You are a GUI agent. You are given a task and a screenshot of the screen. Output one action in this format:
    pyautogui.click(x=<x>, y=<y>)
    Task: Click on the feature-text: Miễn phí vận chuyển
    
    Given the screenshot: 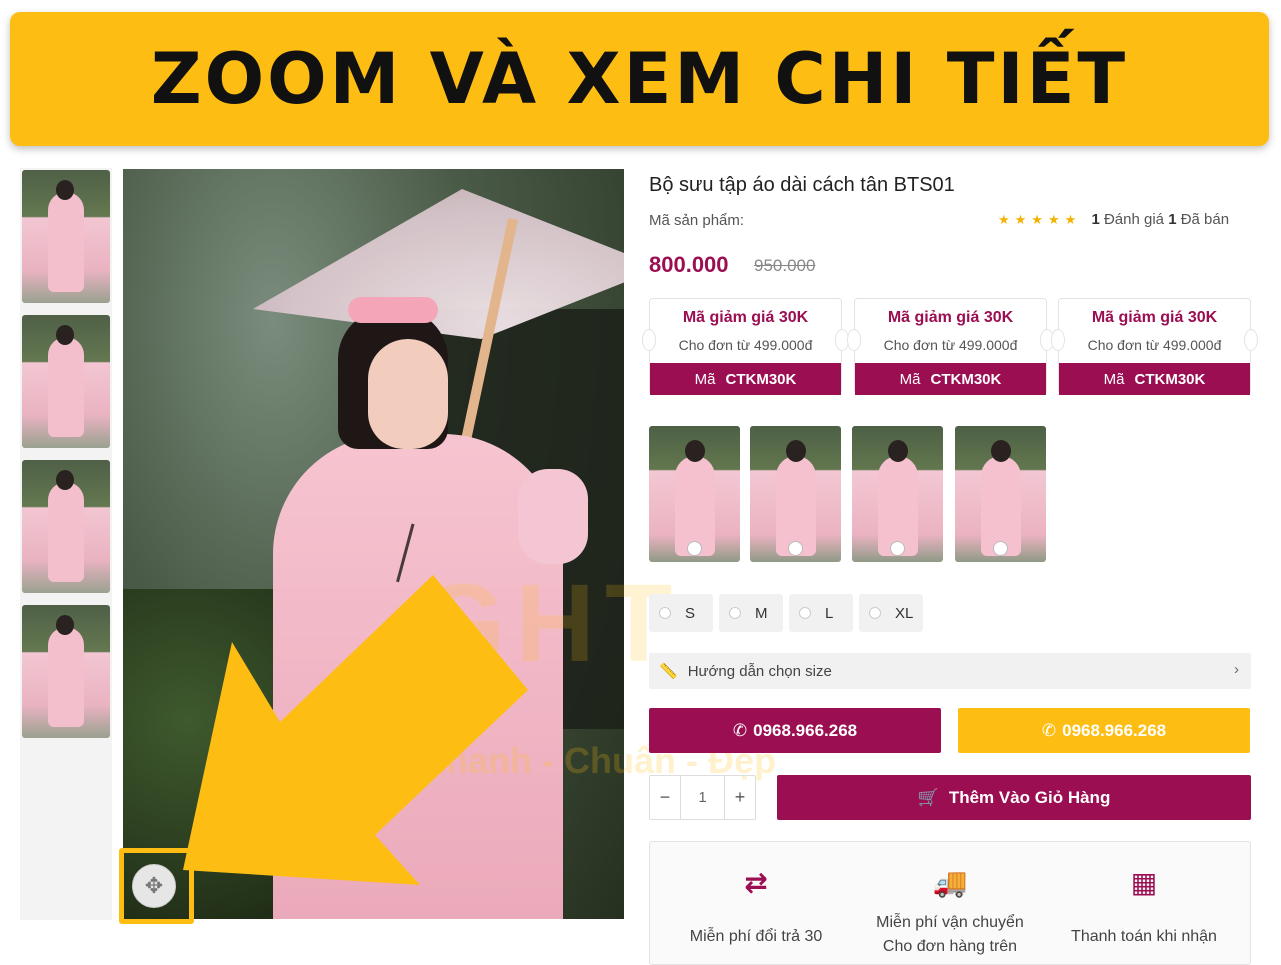 What is the action you would take?
    pyautogui.click(x=950, y=922)
    